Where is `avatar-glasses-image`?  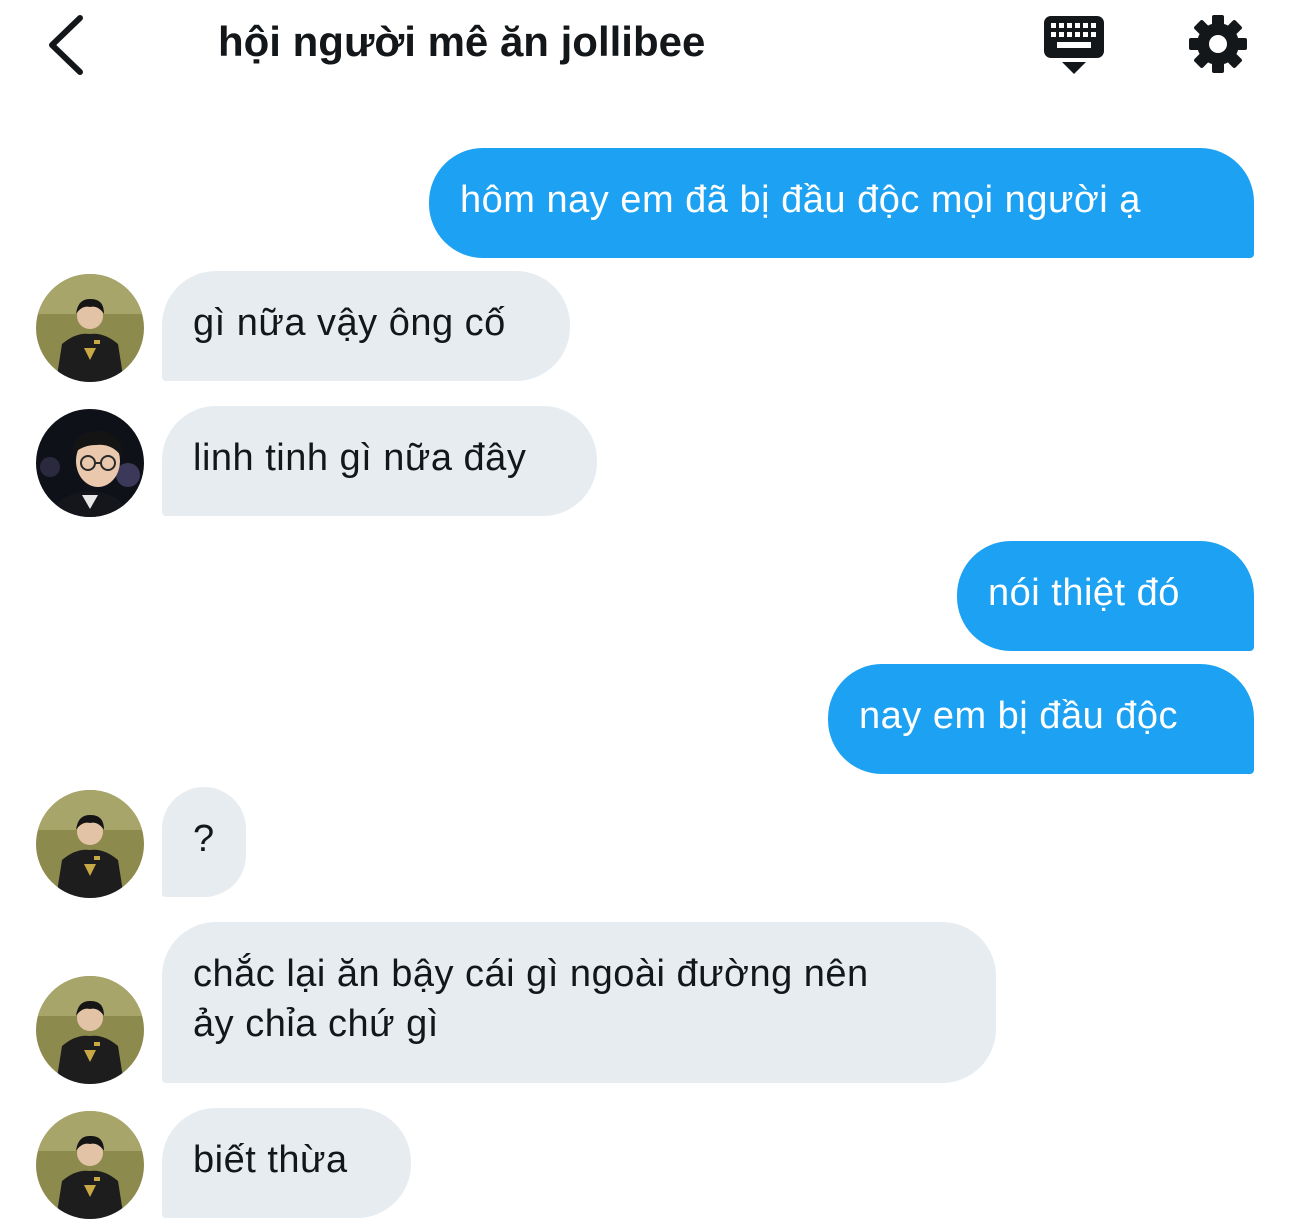 avatar-glasses-image is located at coordinates (90, 463).